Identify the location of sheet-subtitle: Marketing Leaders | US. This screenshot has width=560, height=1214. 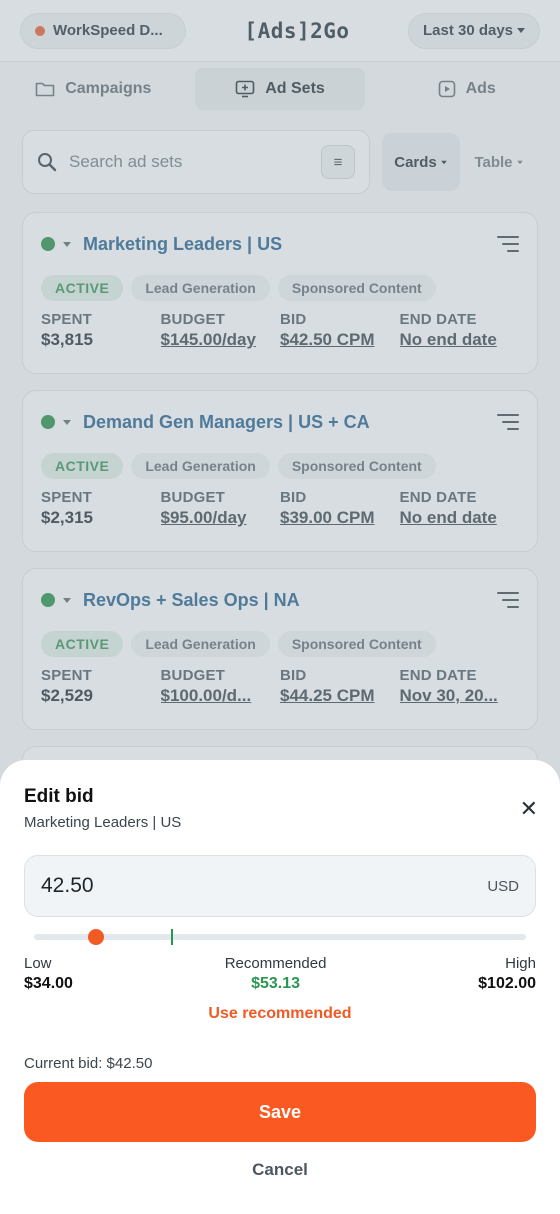
(103, 822).